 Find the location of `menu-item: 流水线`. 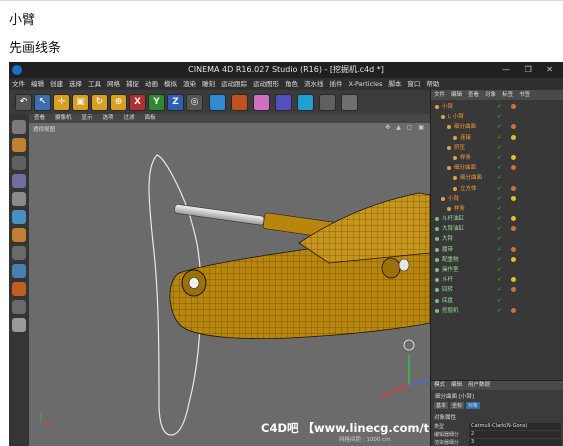

menu-item: 流水线 is located at coordinates (314, 84).